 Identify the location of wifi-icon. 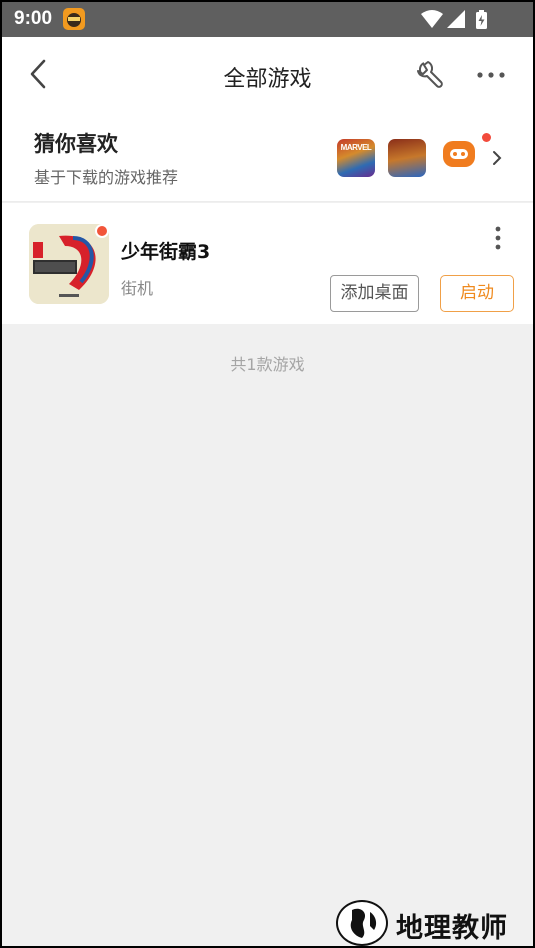
(432, 19).